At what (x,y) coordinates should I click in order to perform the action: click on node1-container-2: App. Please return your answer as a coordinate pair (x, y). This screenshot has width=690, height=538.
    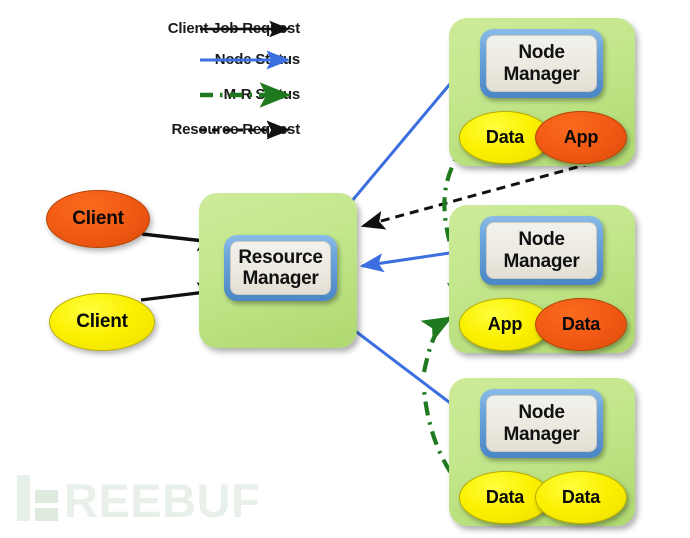
    Looking at the image, I should click on (581, 137).